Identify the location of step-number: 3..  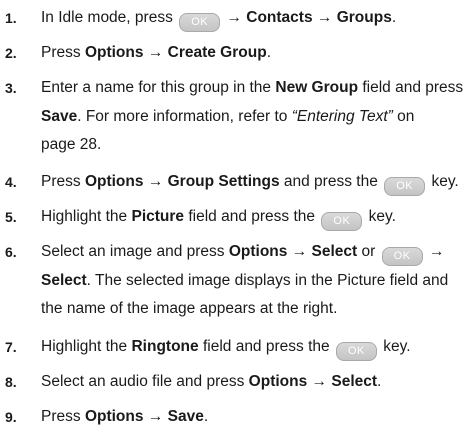
(11, 88).